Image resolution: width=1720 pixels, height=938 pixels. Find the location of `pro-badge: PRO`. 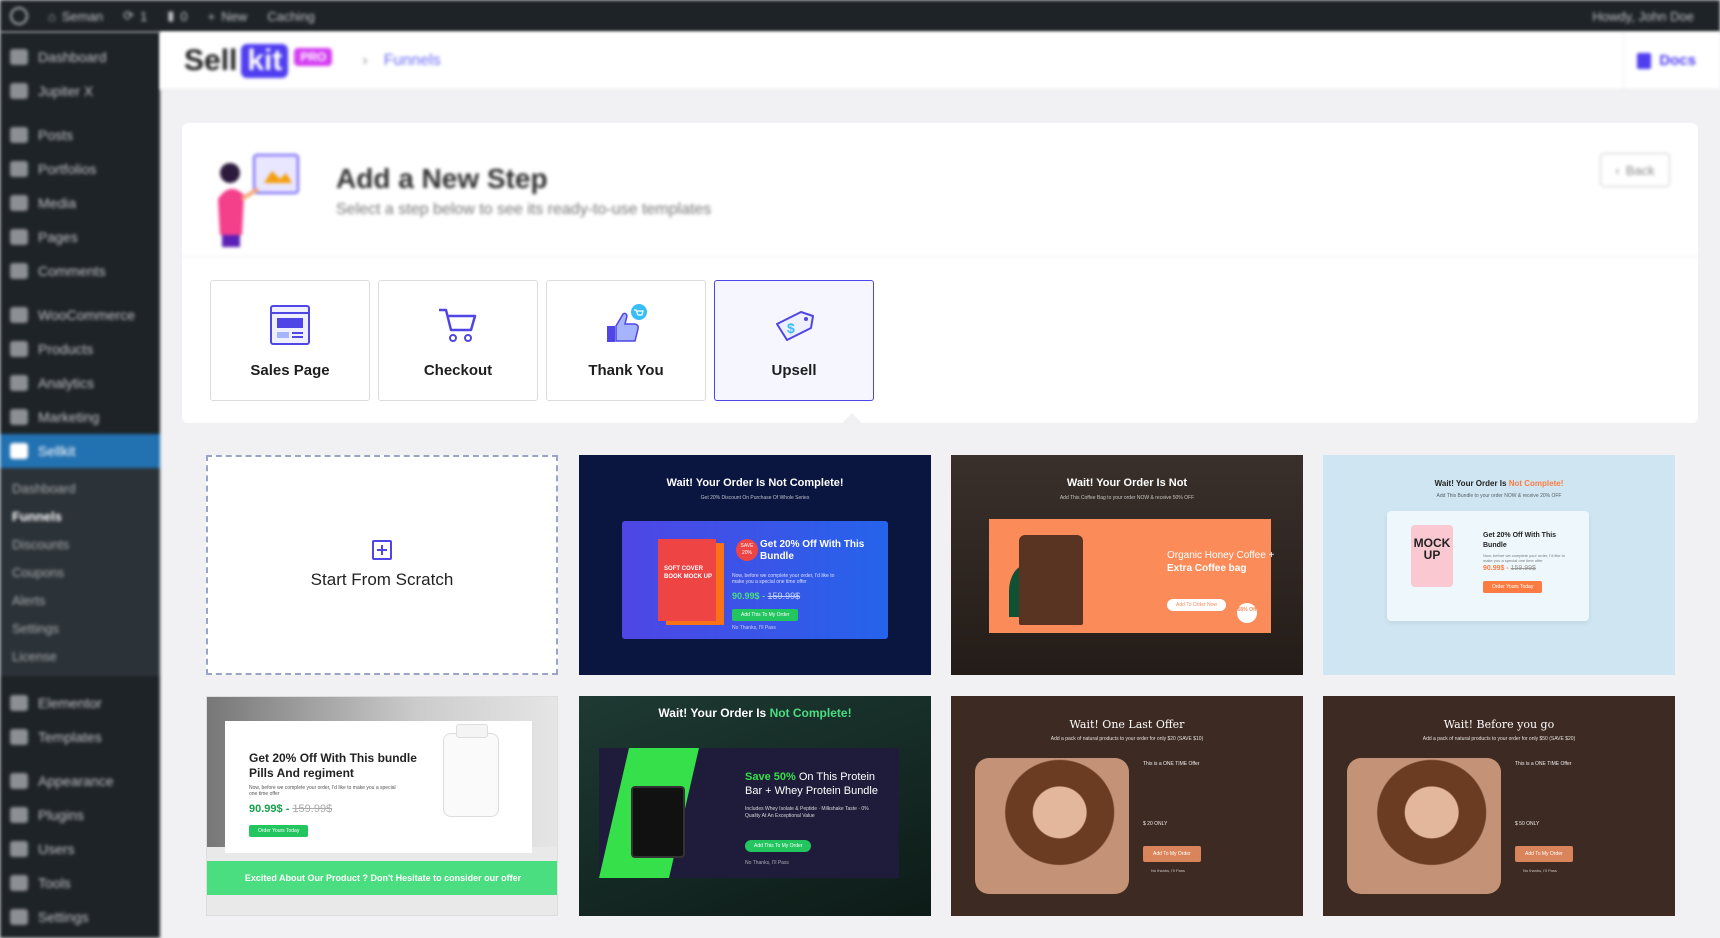

pro-badge: PRO is located at coordinates (313, 56).